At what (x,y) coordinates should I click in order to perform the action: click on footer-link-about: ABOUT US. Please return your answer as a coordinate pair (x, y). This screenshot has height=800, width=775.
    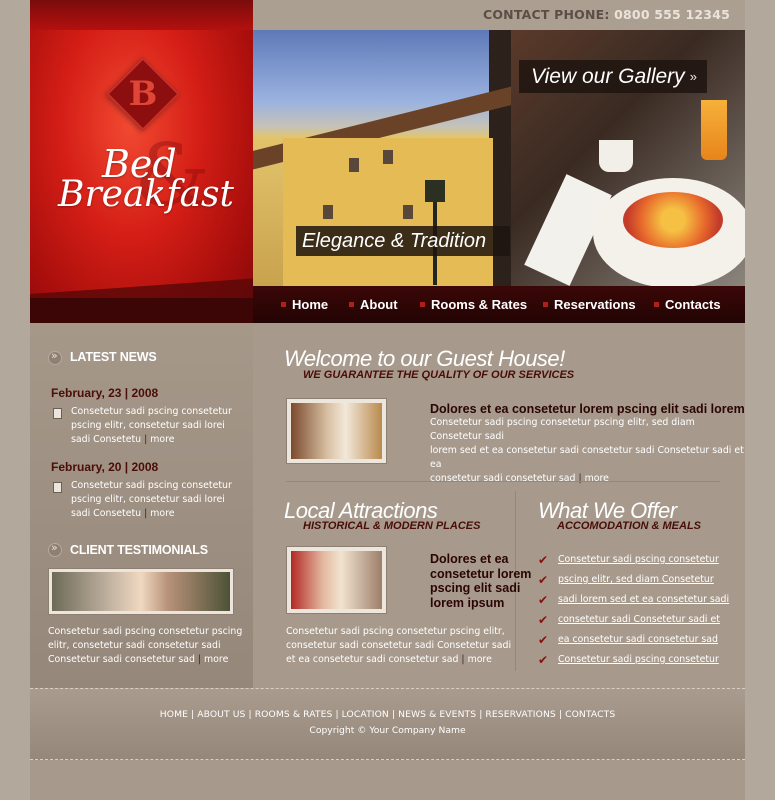
    Looking at the image, I should click on (221, 714).